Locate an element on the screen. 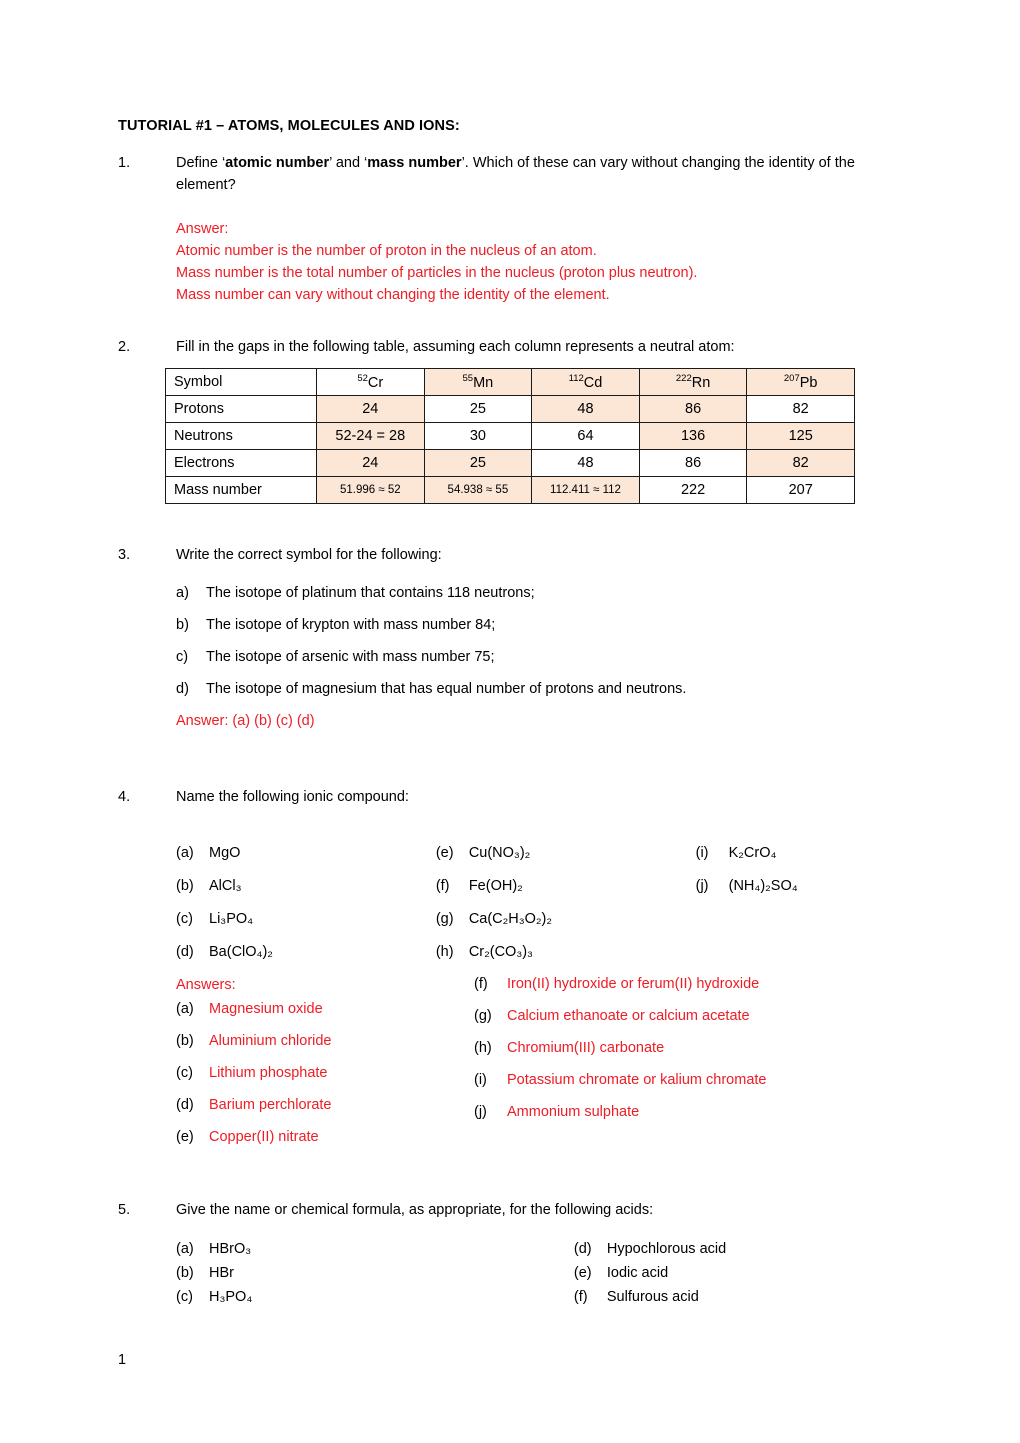 This screenshot has width=1020, height=1443. element-symbol-mn: Mn is located at coordinates (483, 382).